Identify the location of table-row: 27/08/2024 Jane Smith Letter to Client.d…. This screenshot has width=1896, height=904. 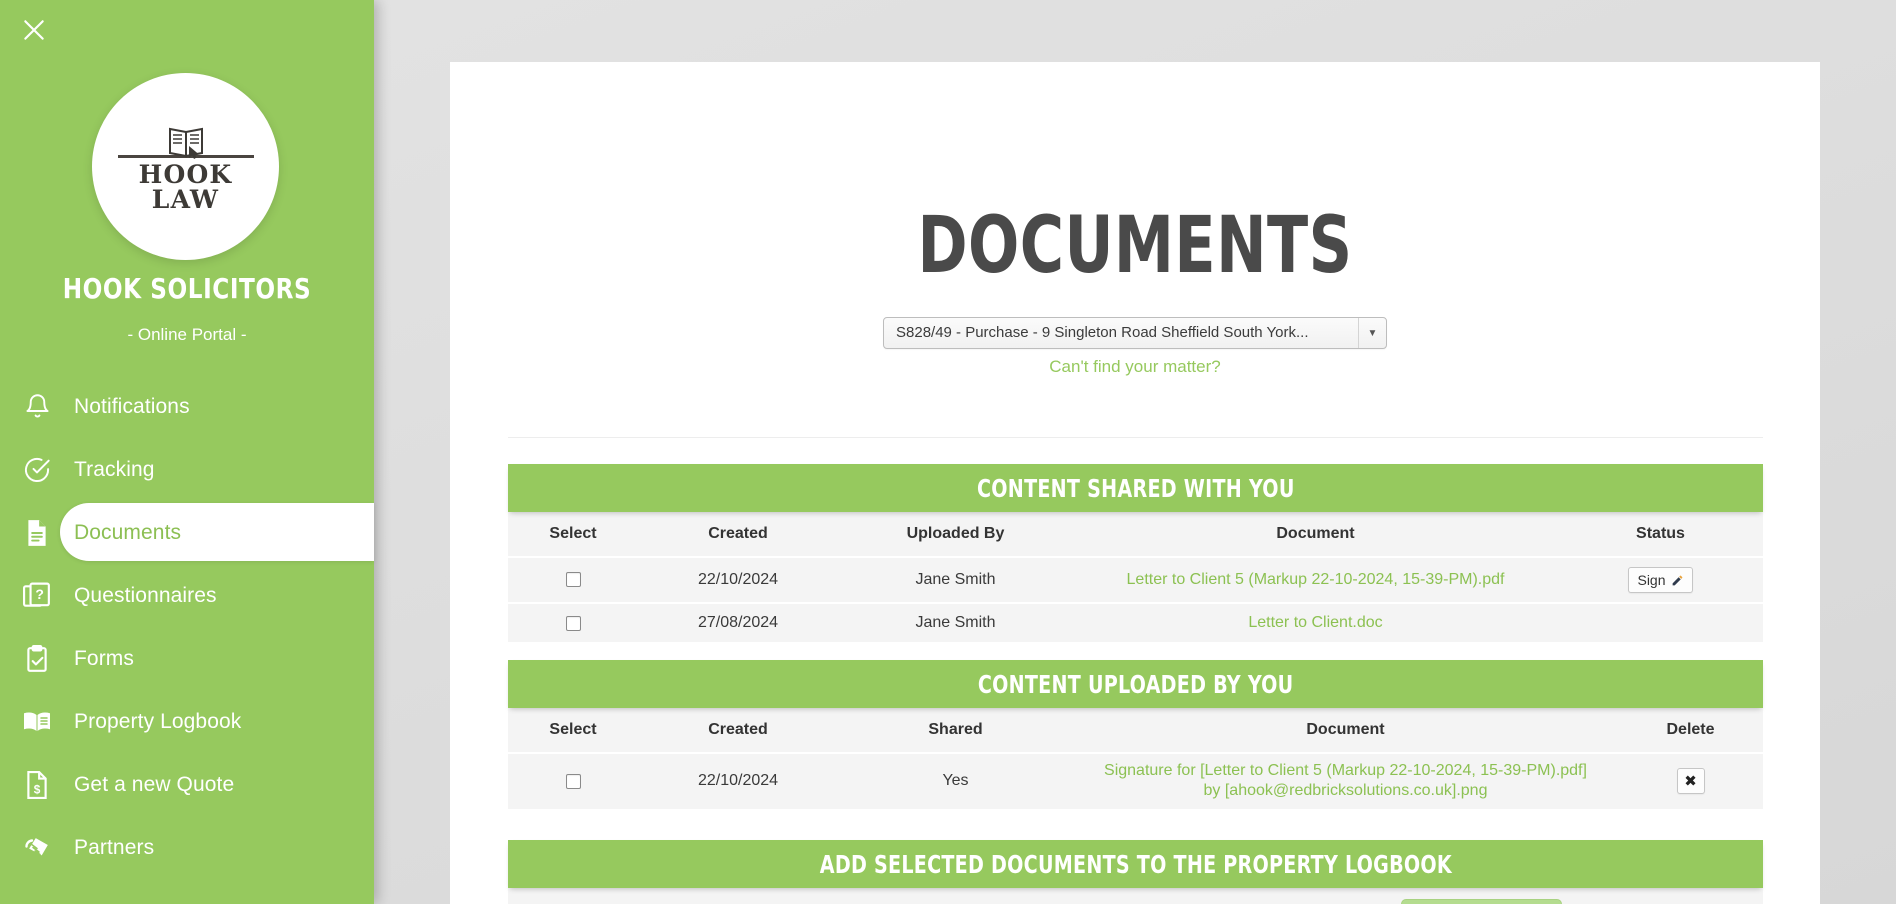
(1135, 623).